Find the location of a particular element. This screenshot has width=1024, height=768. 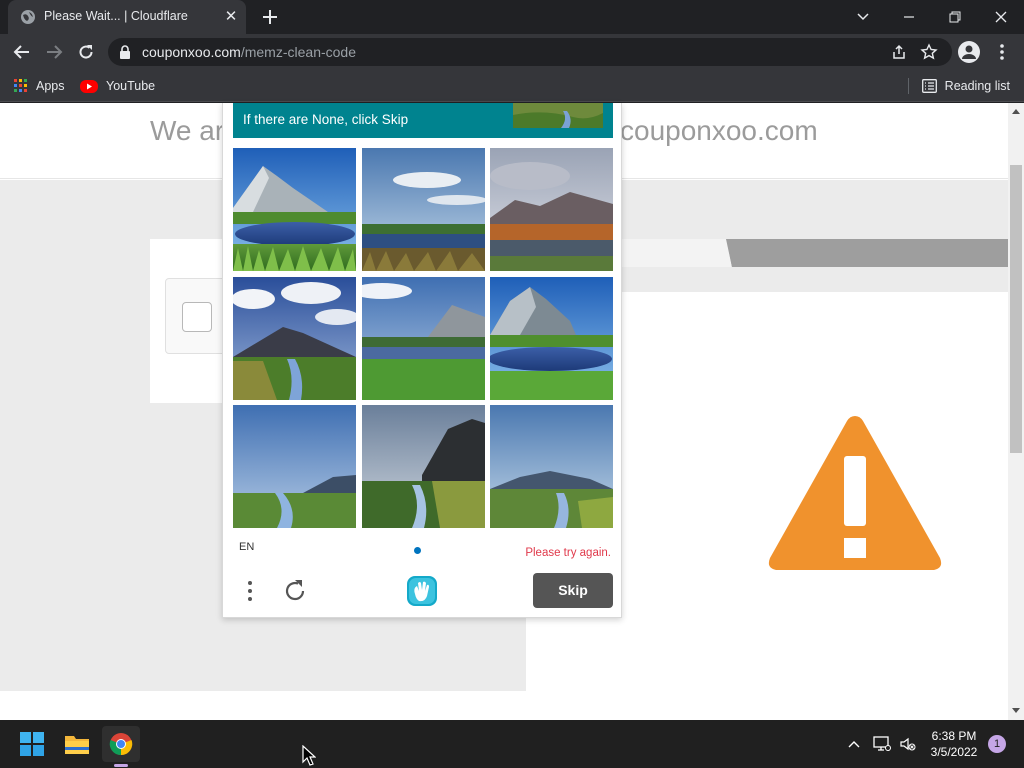

challenge-prompt-text: If there are None, click Skip is located at coordinates (326, 119).